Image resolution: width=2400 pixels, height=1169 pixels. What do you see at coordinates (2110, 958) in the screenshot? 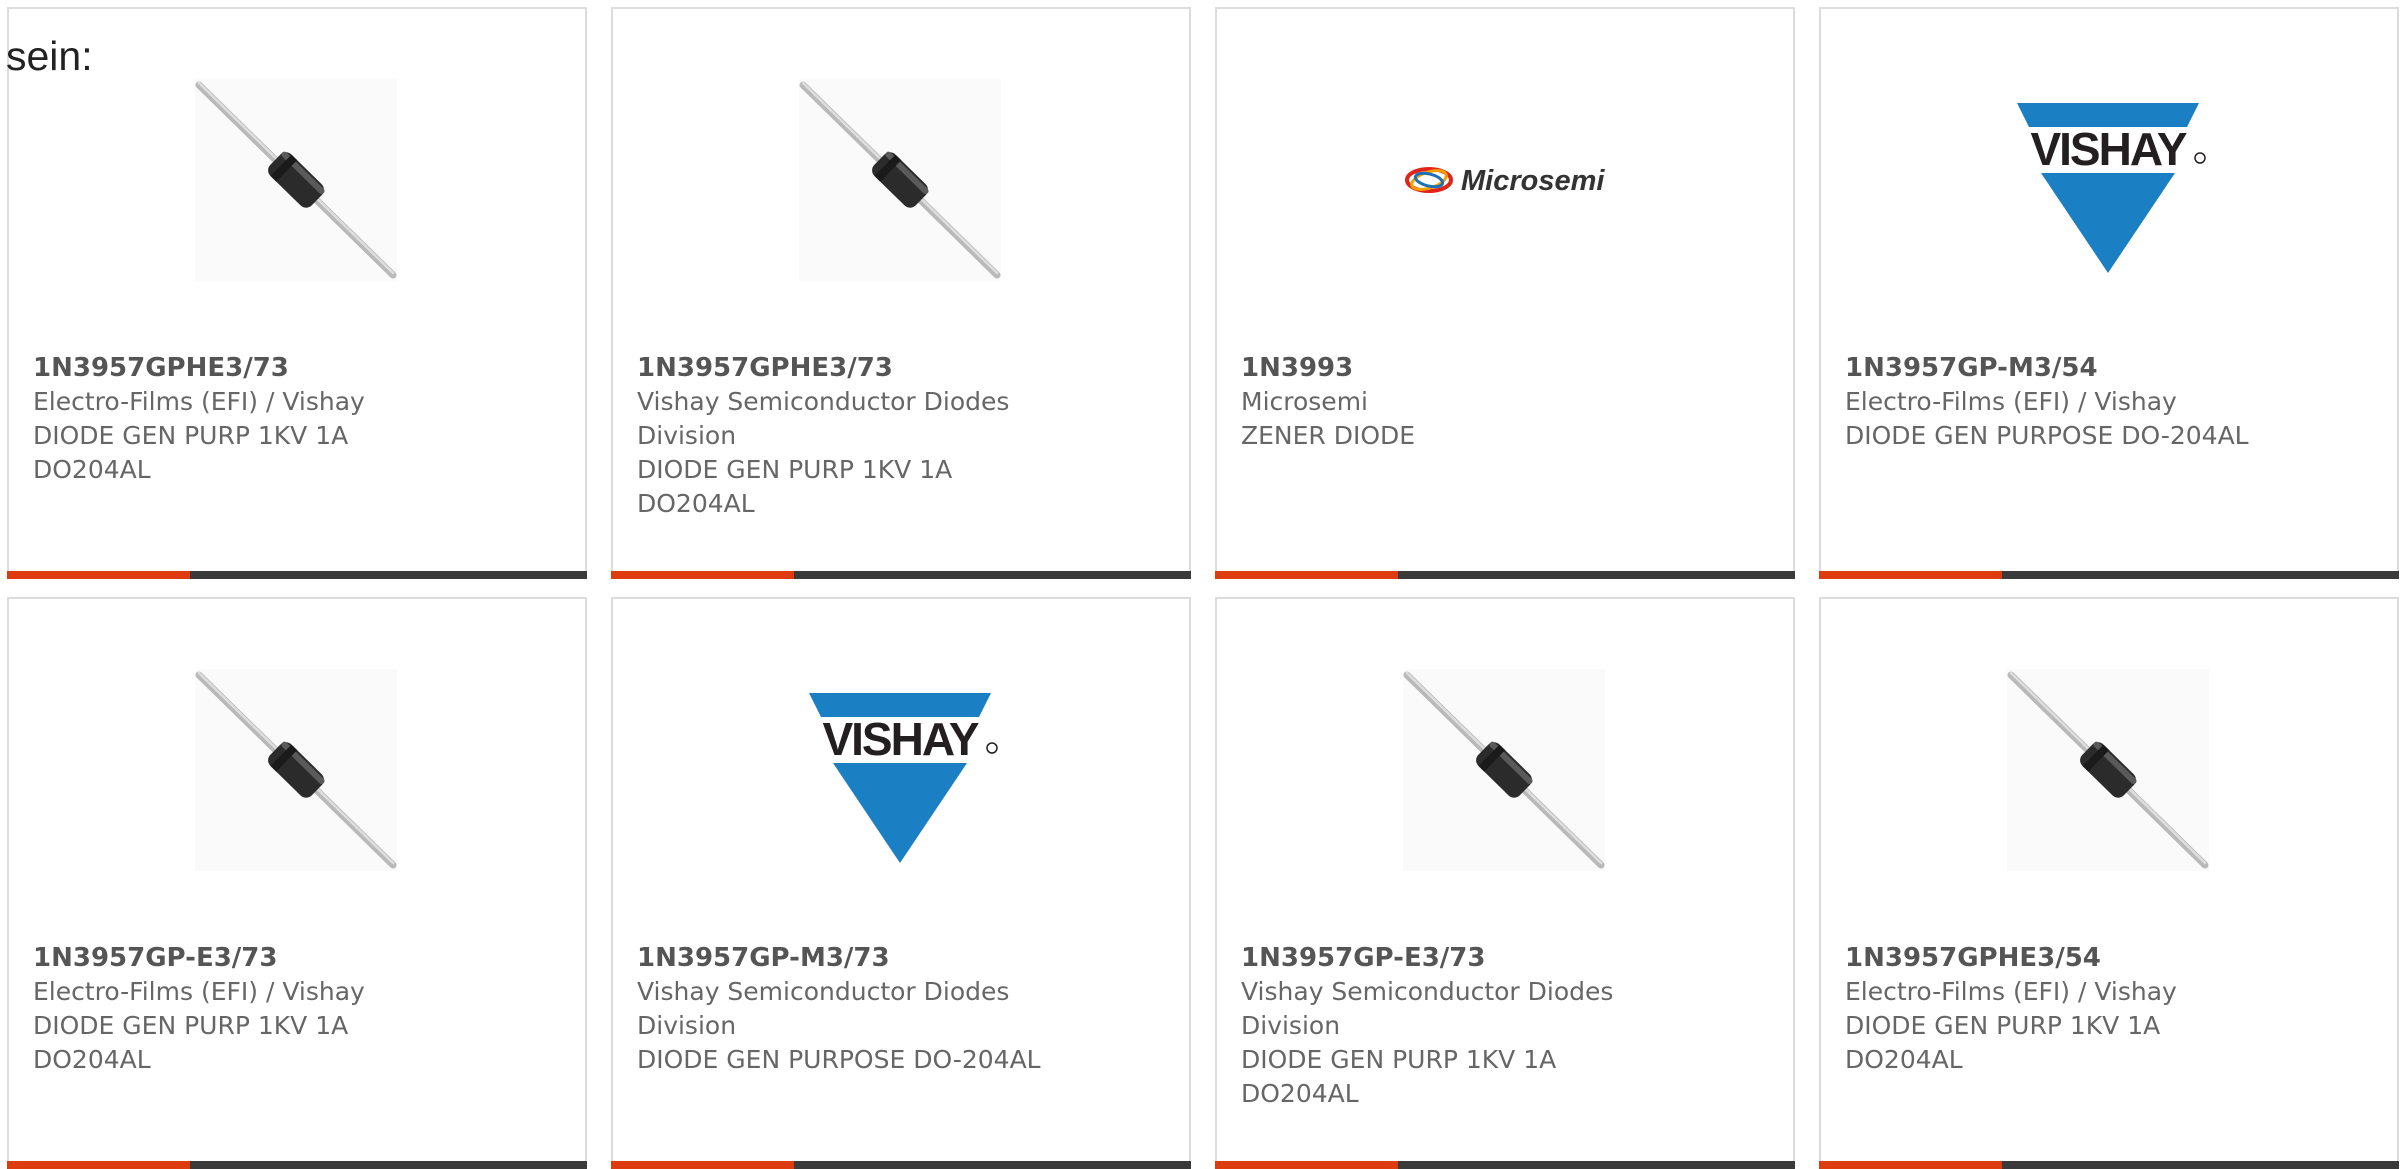
I see `part-number: 1N3957GPHE3/54` at bounding box center [2110, 958].